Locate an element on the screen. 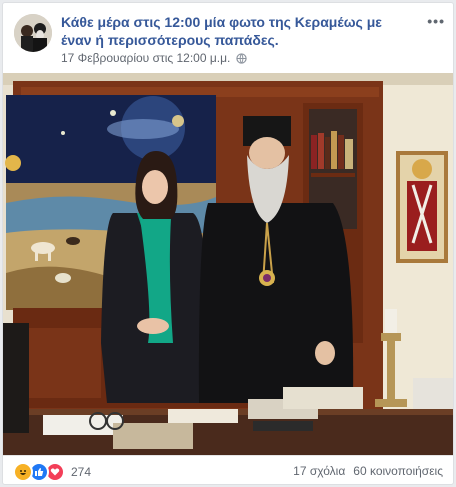  haha-icon is located at coordinates (23, 472).